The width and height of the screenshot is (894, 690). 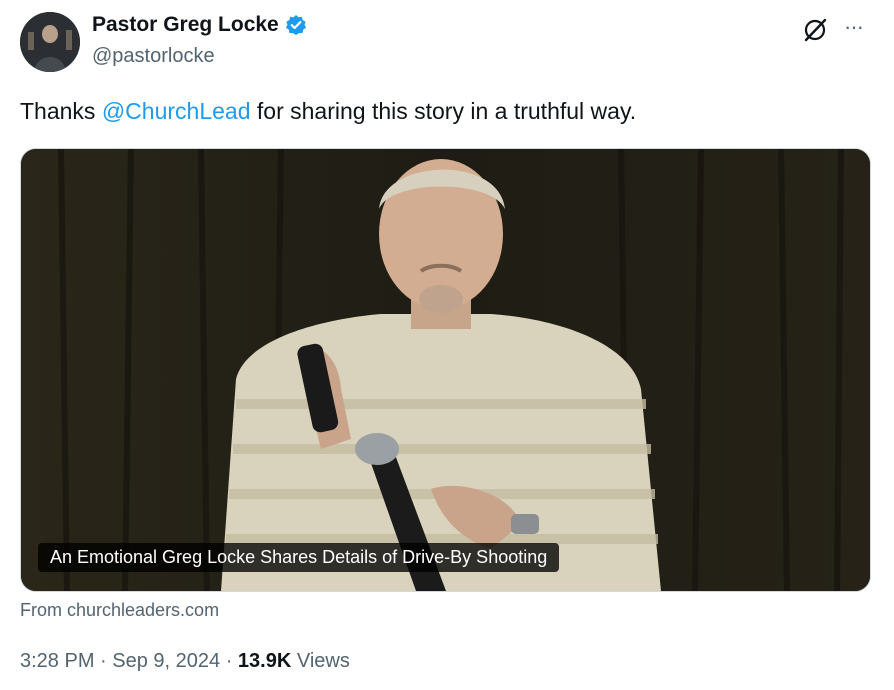 I want to click on tweet-metadata: 3:28 PM · Sep 9, 2024 · 13.9K Views, so click(x=185, y=661).